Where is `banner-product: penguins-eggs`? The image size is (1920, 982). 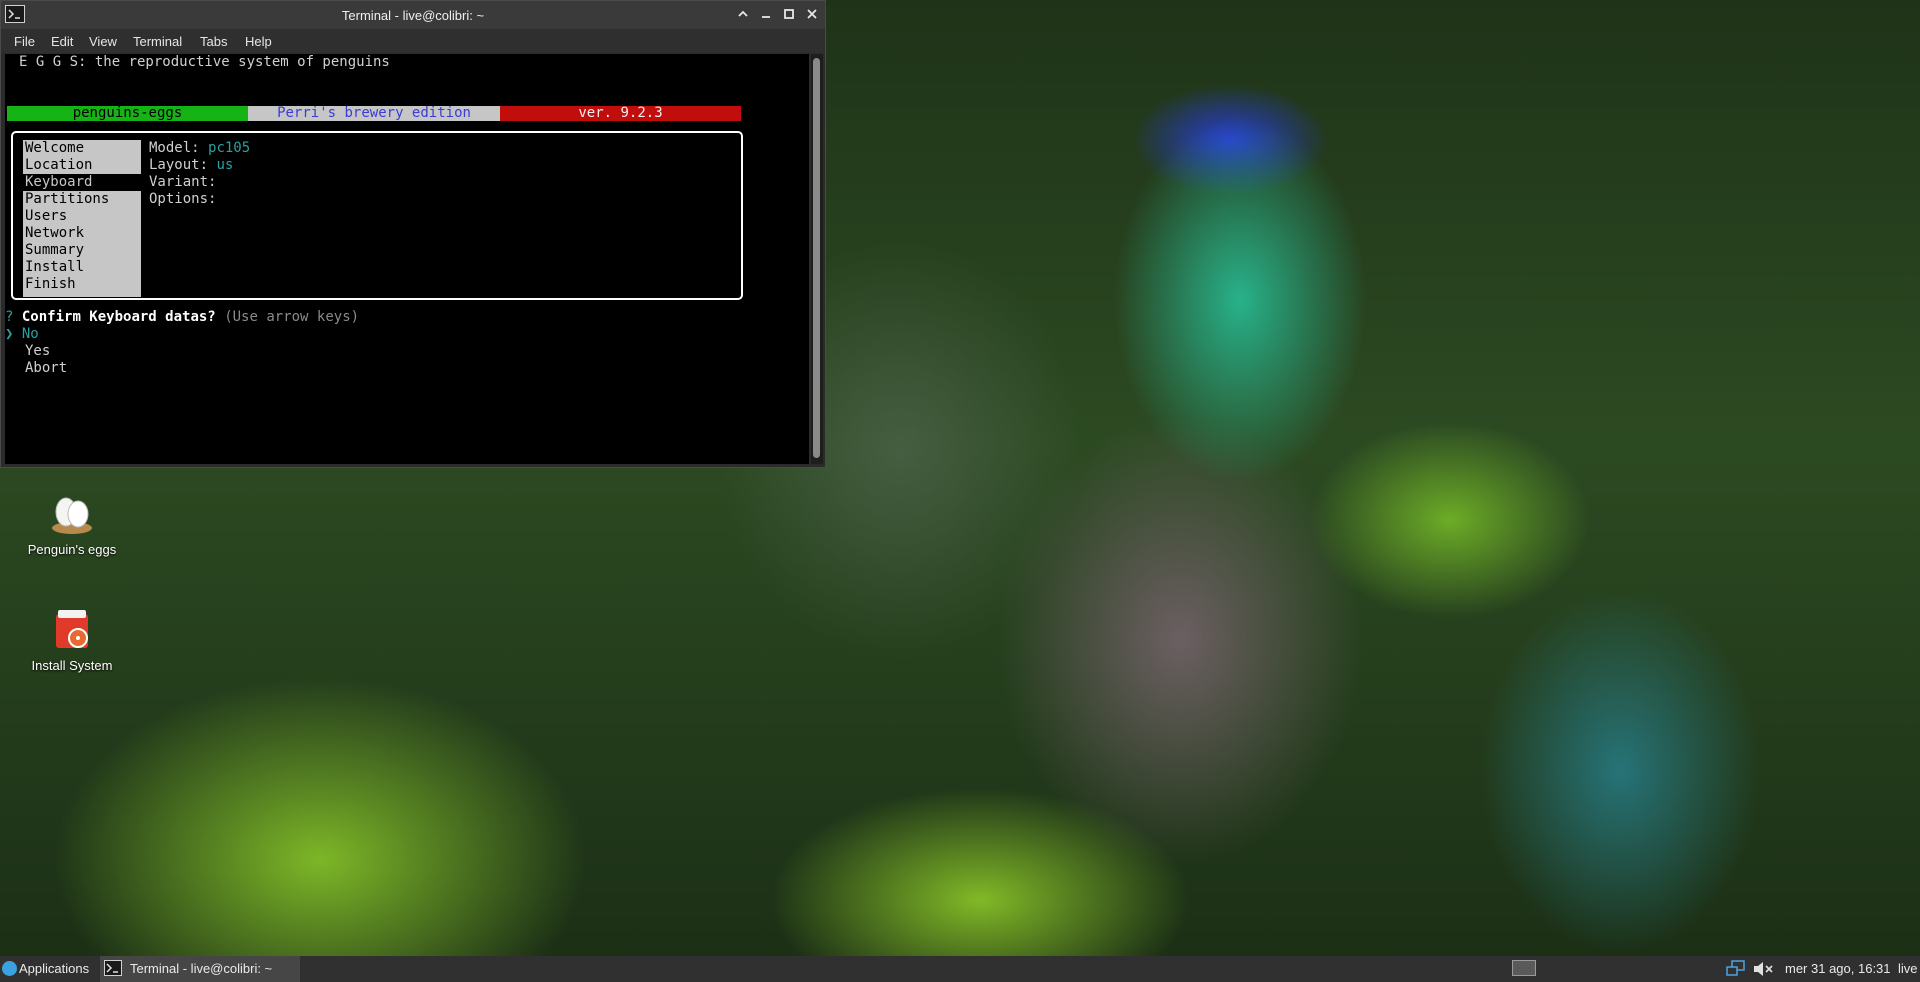 banner-product: penguins-eggs is located at coordinates (127, 113).